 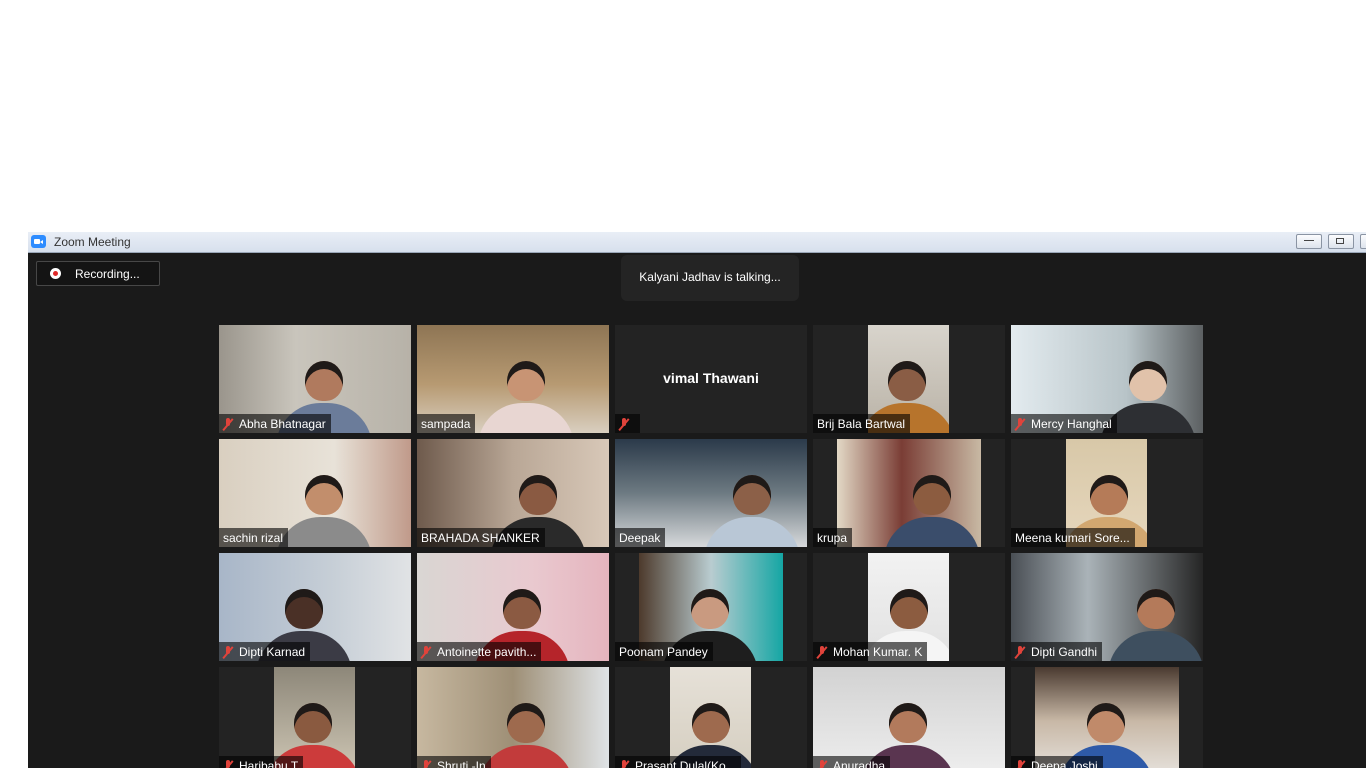 What do you see at coordinates (859, 763) in the screenshot?
I see `participant-name: Anuradha` at bounding box center [859, 763].